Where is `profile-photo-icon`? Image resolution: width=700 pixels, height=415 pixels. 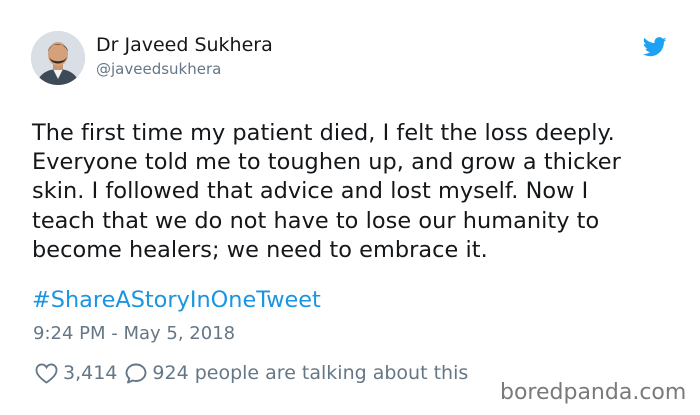 profile-photo-icon is located at coordinates (58, 58).